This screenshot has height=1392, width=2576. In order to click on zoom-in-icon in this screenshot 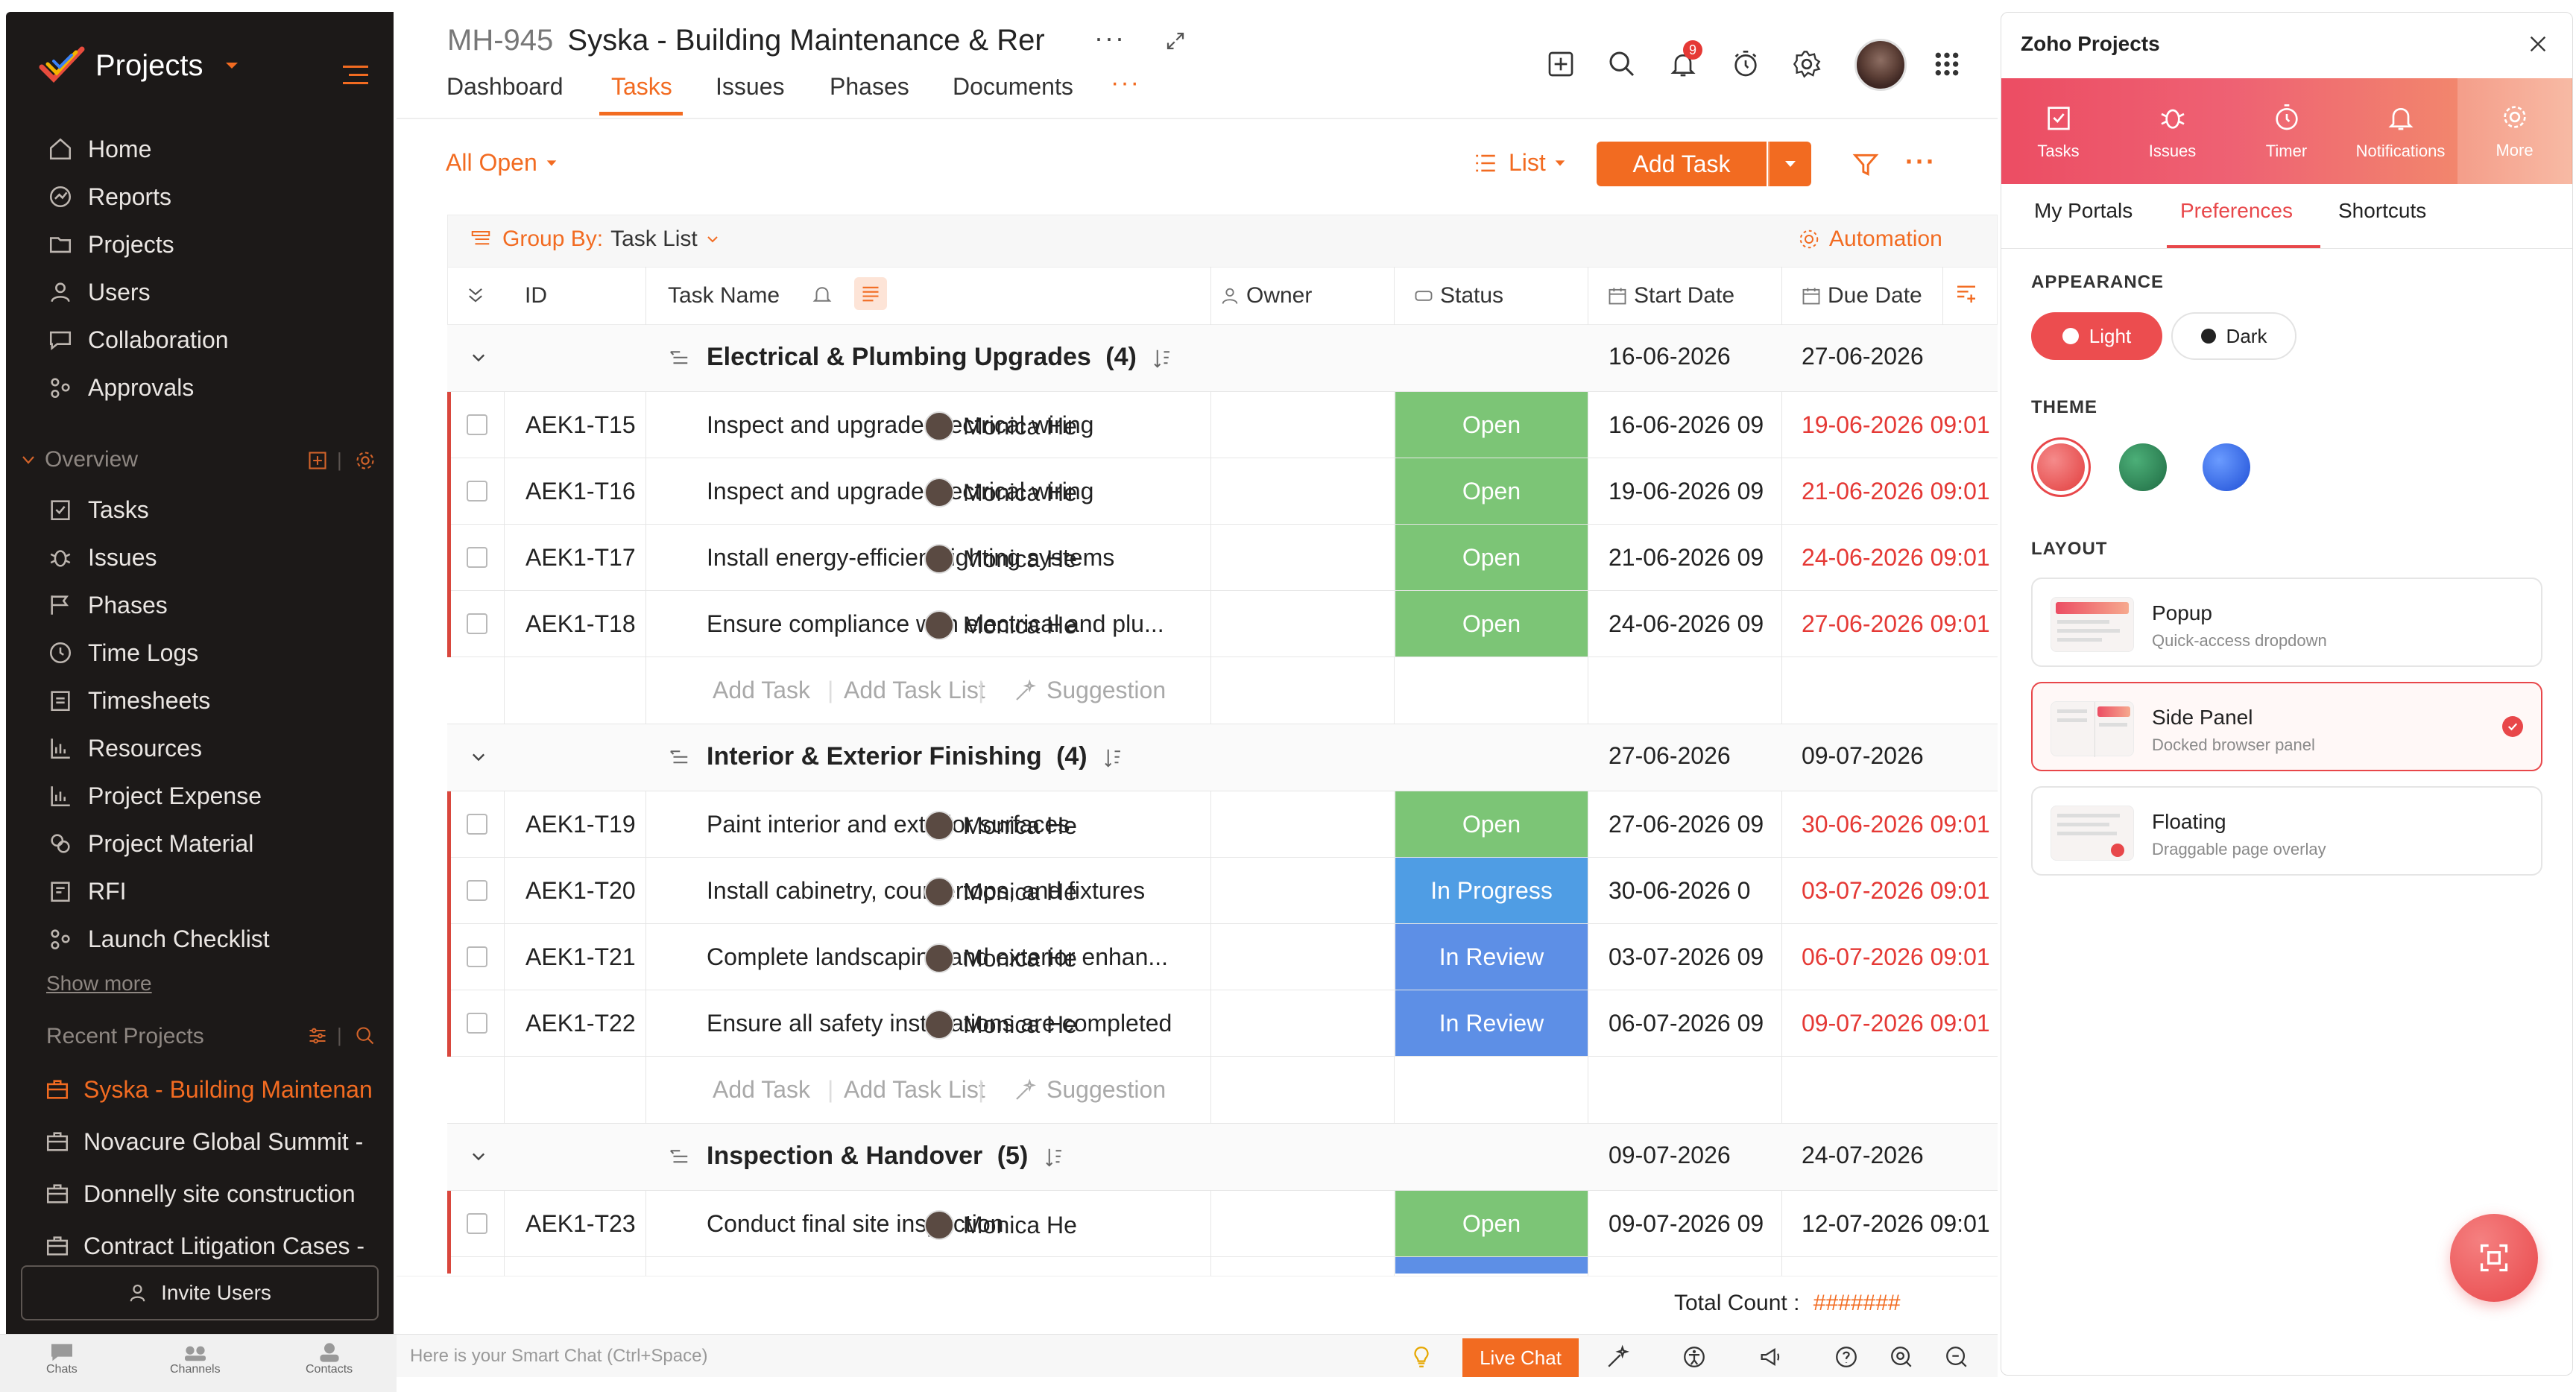, I will do `click(1901, 1357)`.